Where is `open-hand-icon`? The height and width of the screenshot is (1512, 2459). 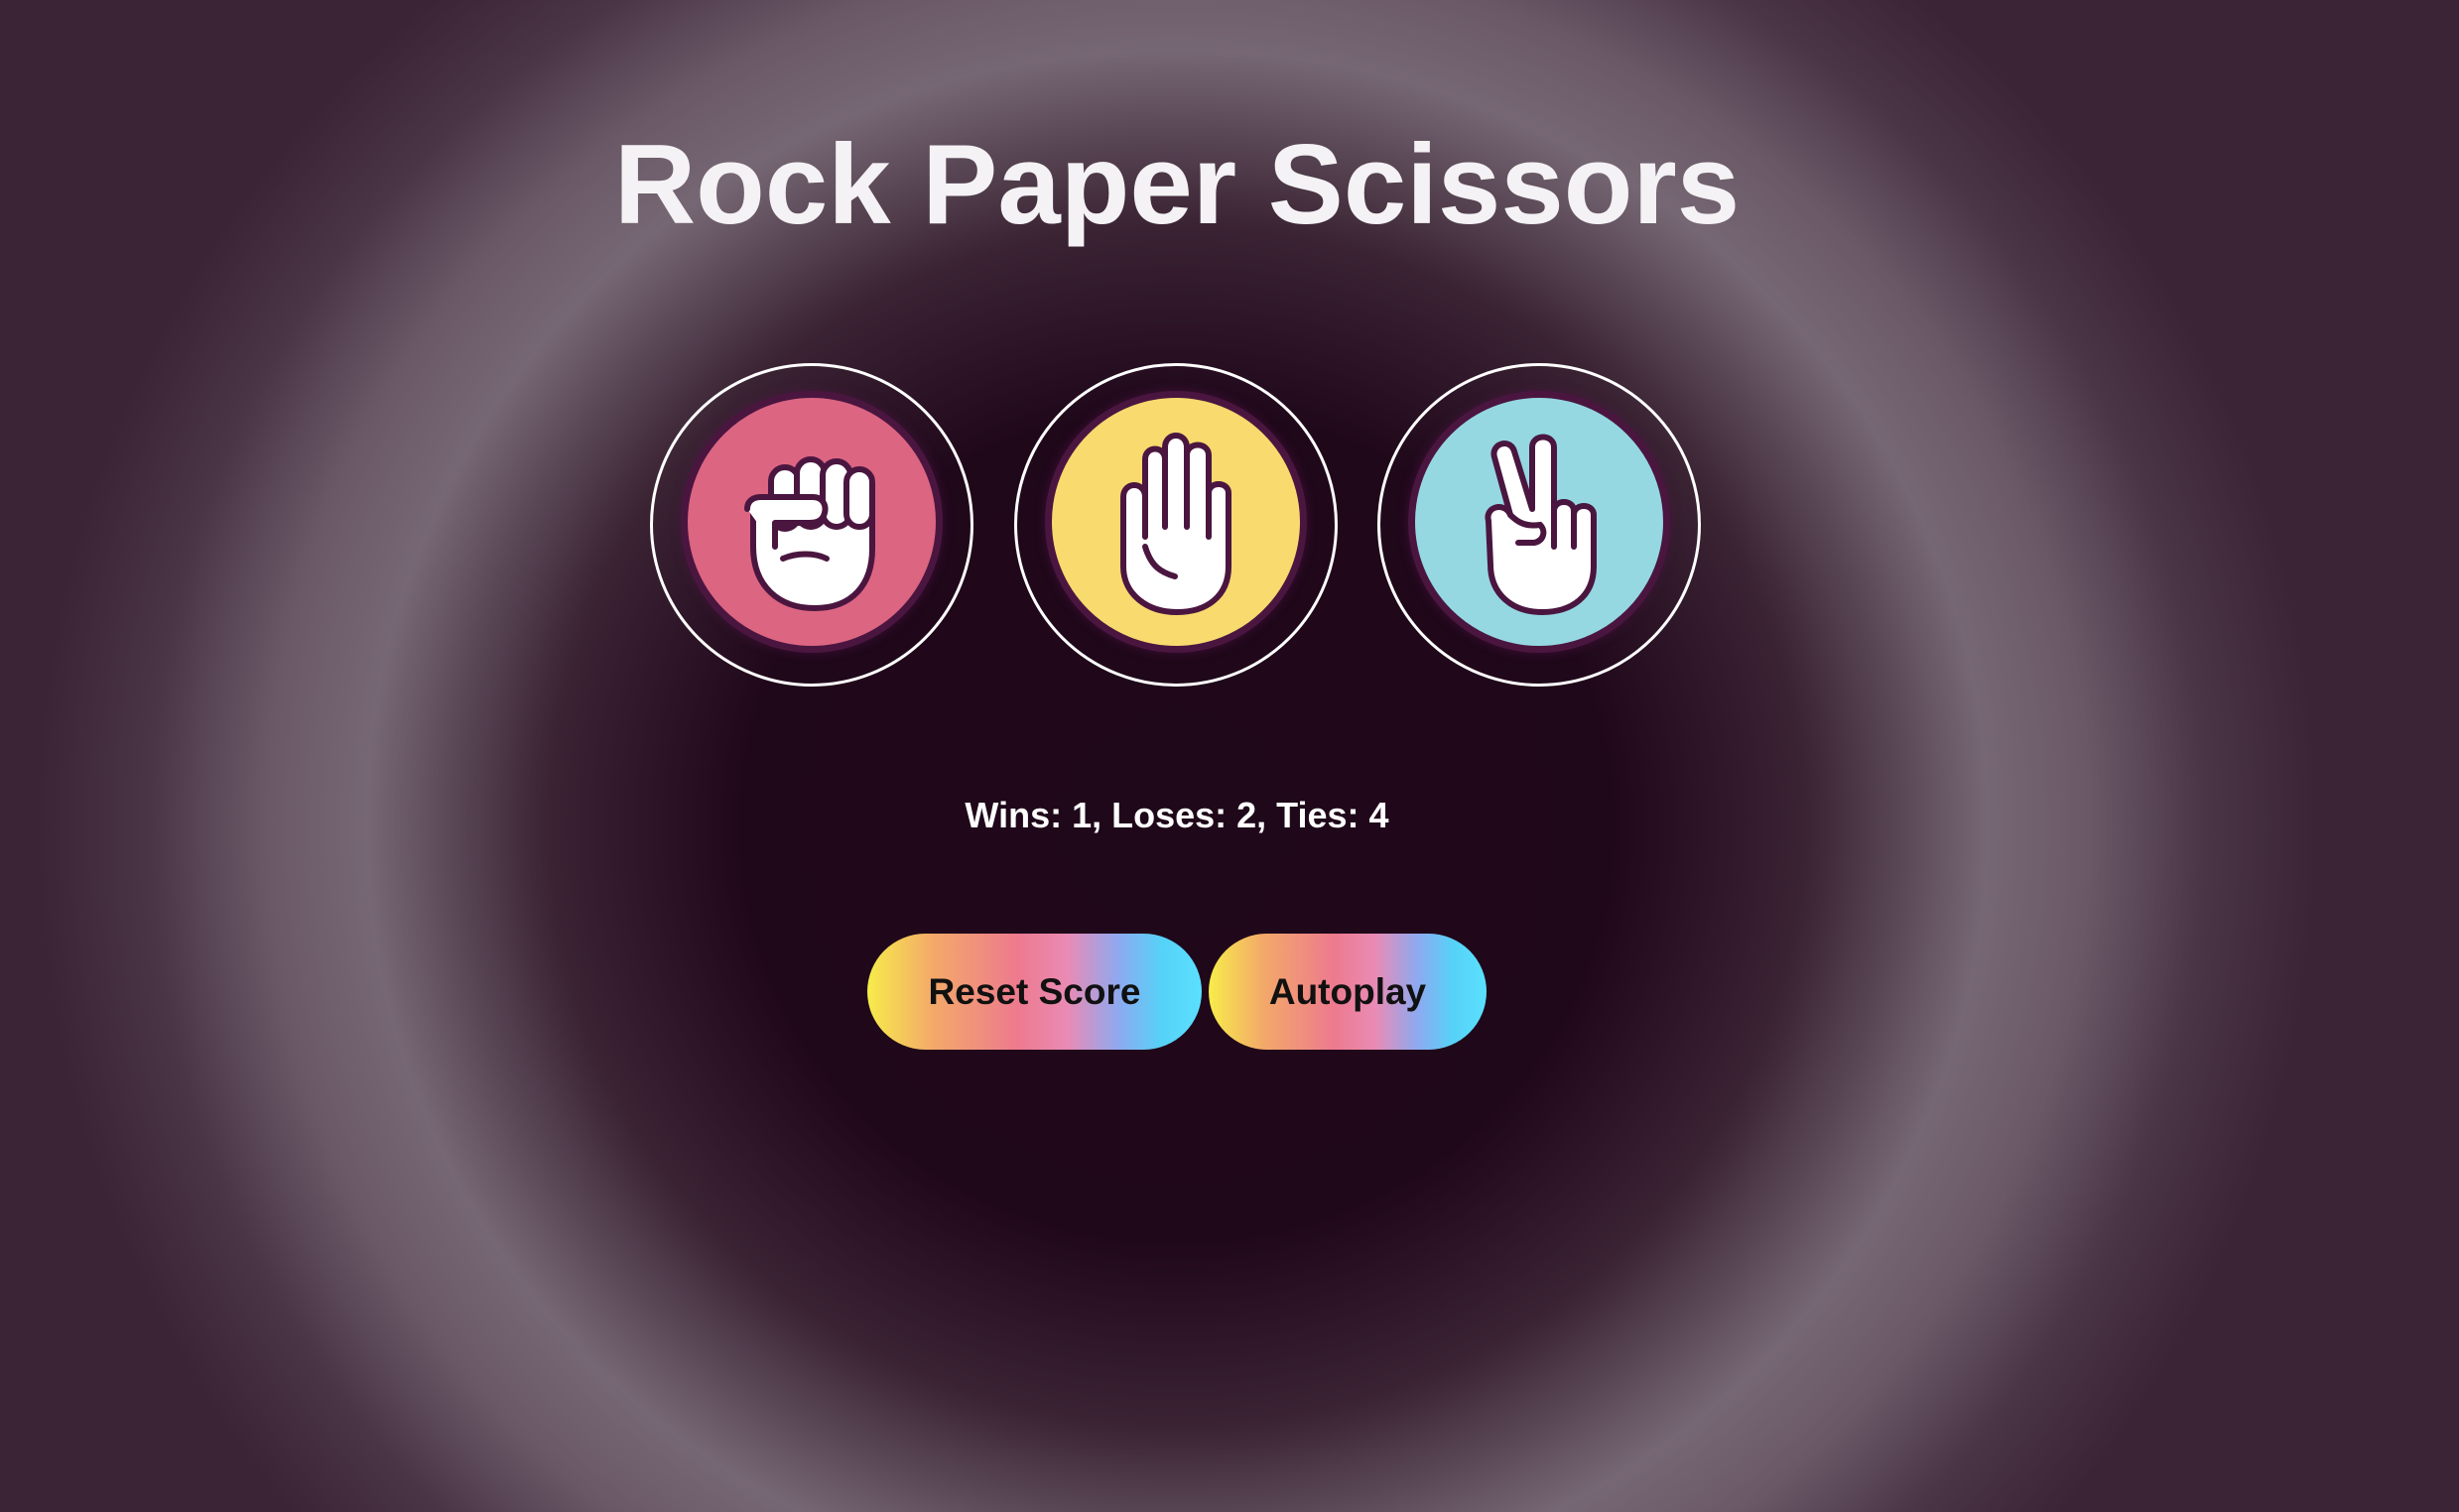
open-hand-icon is located at coordinates (1175, 524).